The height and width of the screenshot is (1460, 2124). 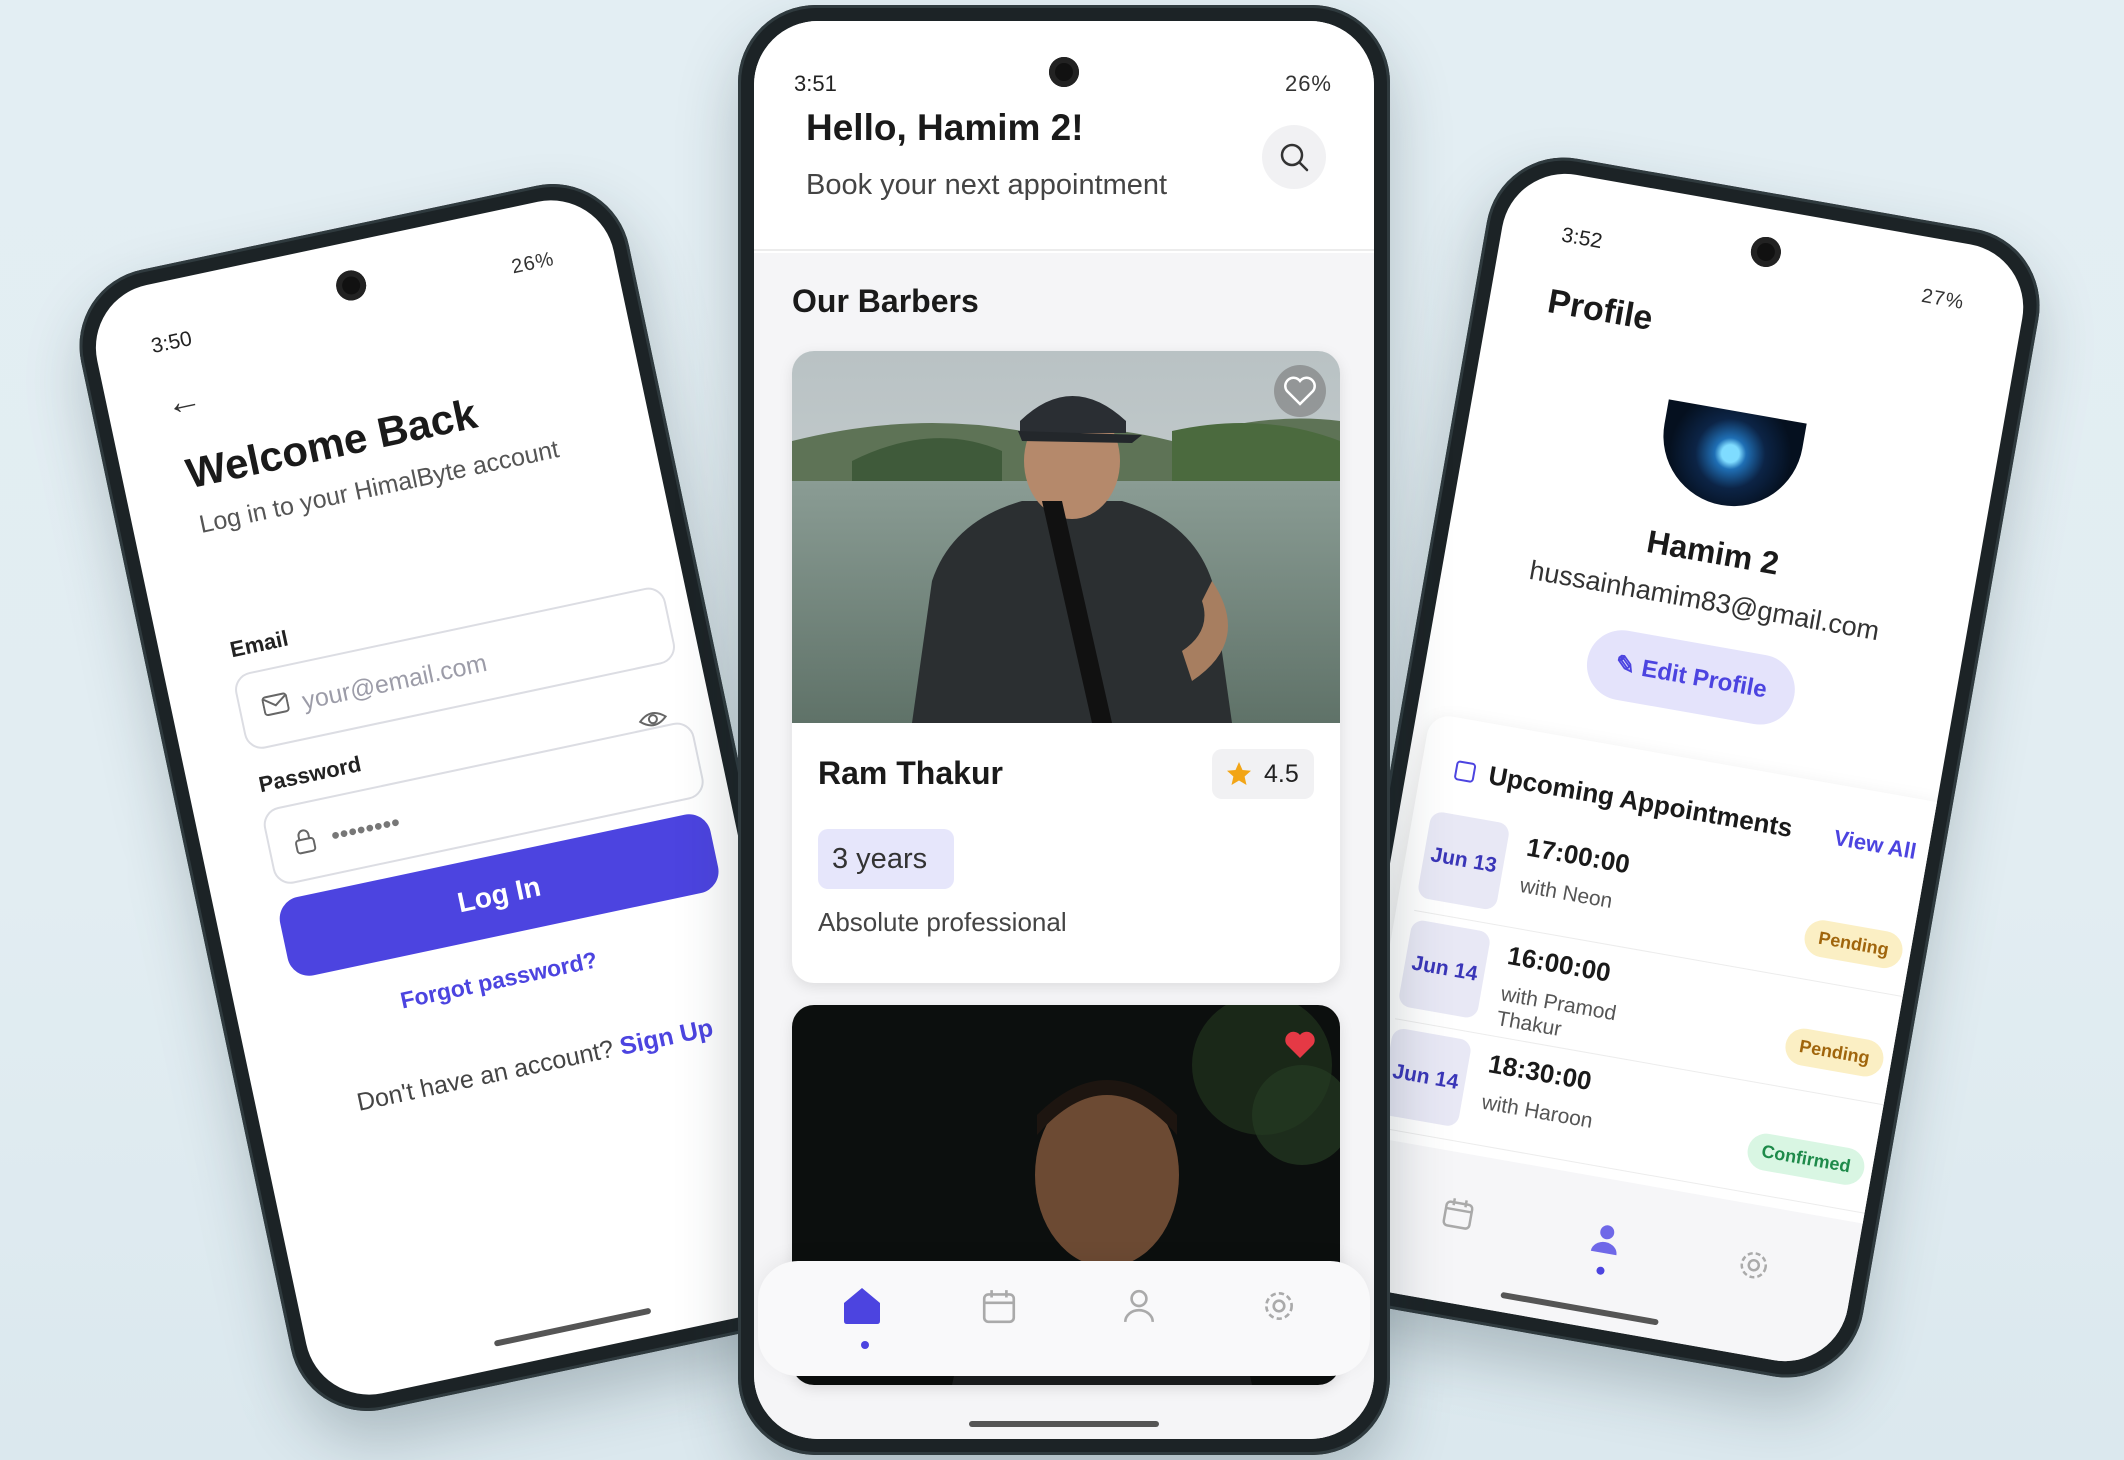 I want to click on email-placeholder: your@email.com, so click(x=394, y=682).